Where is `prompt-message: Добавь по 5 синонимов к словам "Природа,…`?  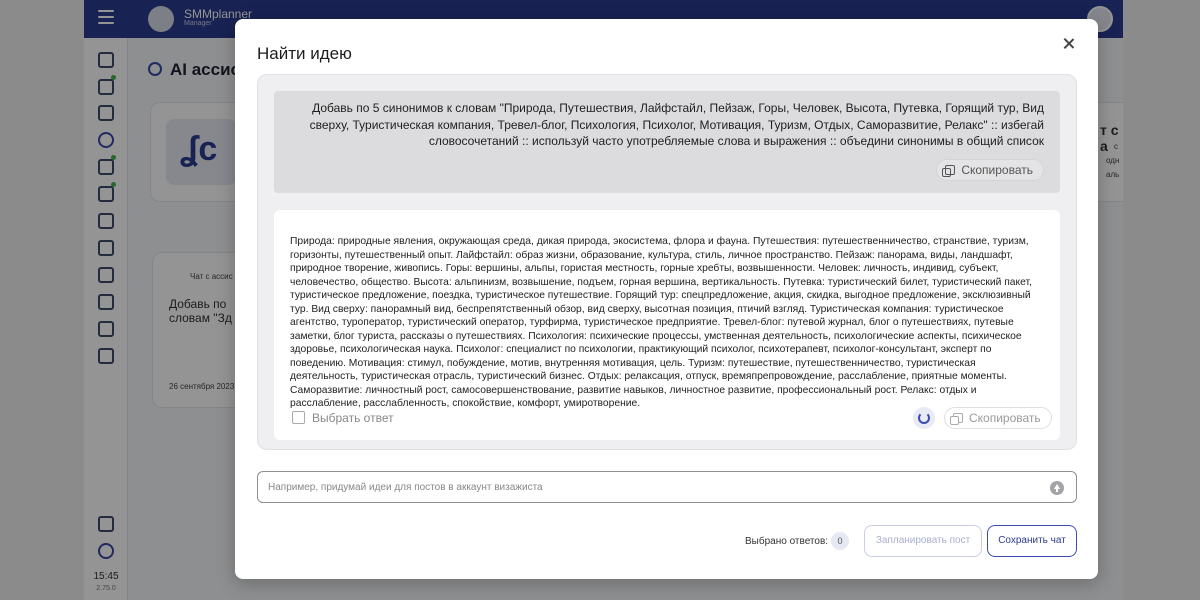
prompt-message: Добавь по 5 синонимов к словам "Природа,… is located at coordinates (667, 142).